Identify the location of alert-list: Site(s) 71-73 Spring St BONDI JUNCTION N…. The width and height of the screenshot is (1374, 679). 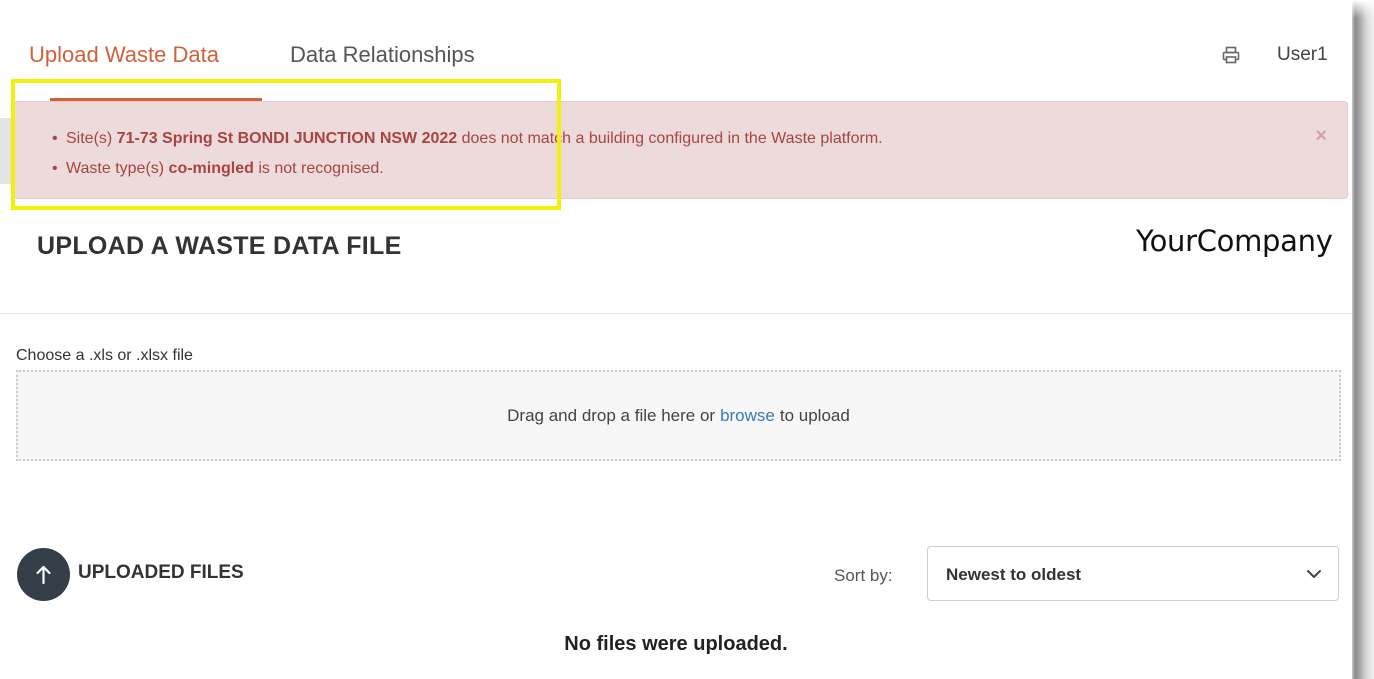
(467, 154).